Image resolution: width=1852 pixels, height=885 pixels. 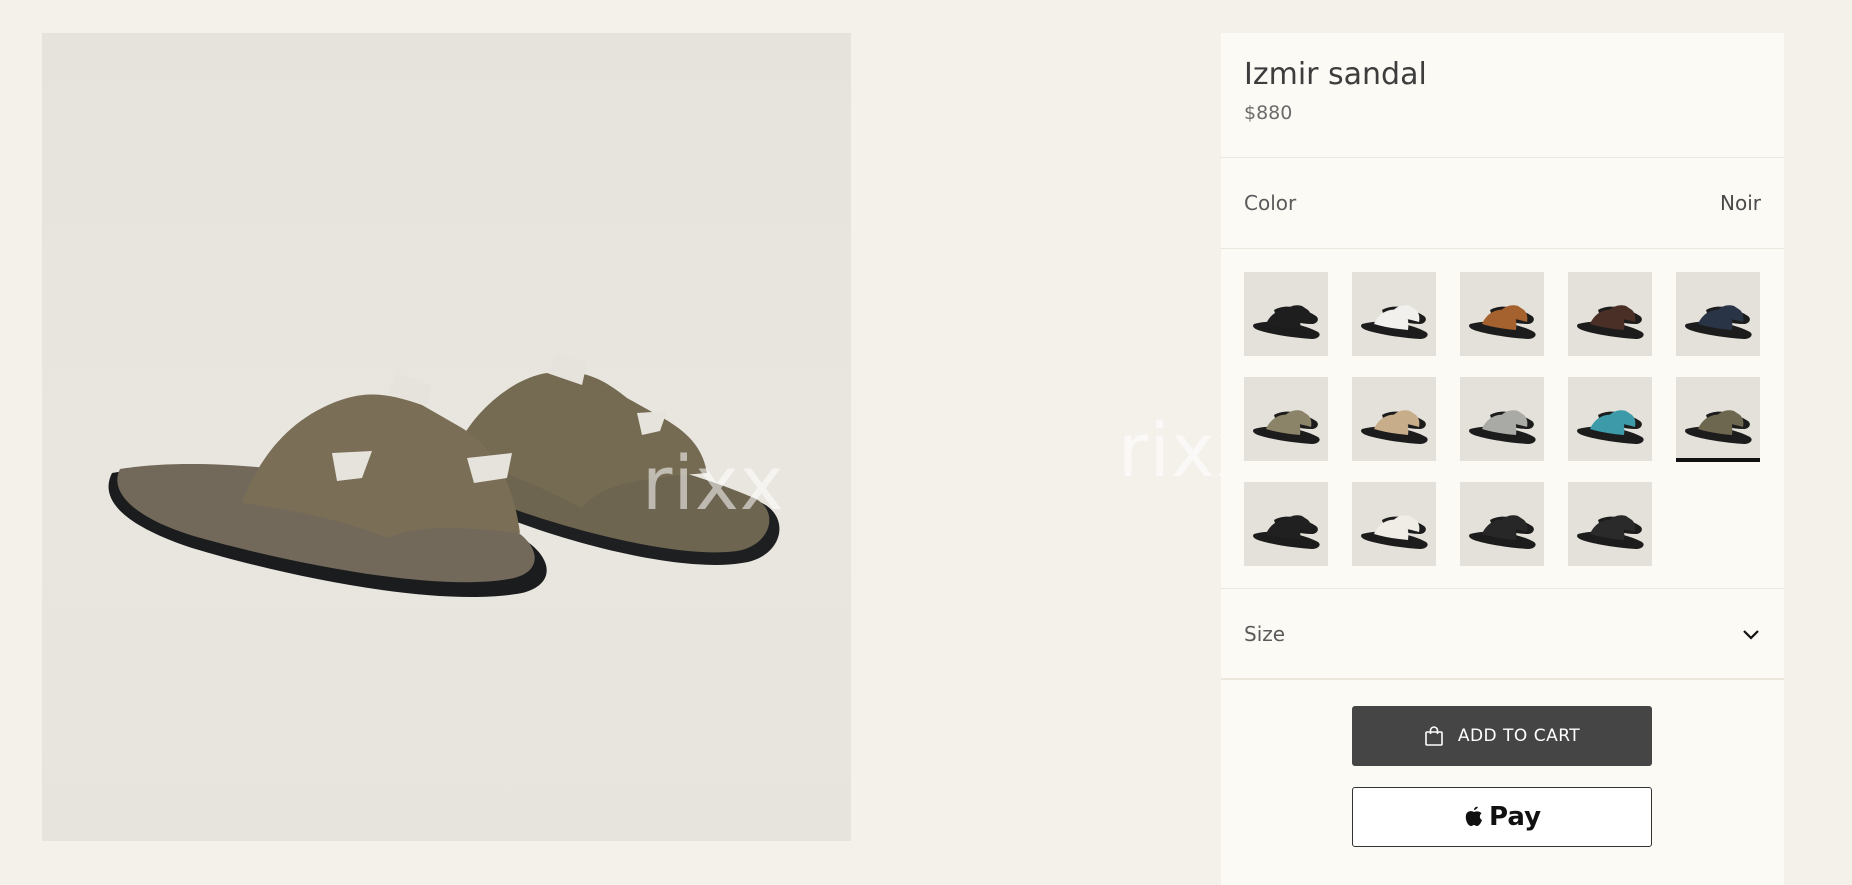 What do you see at coordinates (1434, 736) in the screenshot?
I see `bag-icon` at bounding box center [1434, 736].